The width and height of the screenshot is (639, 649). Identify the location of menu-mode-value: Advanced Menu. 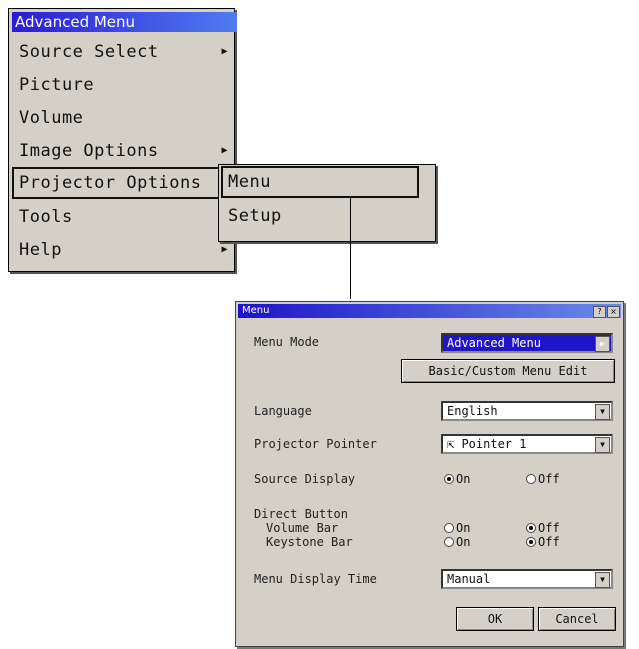
(494, 343).